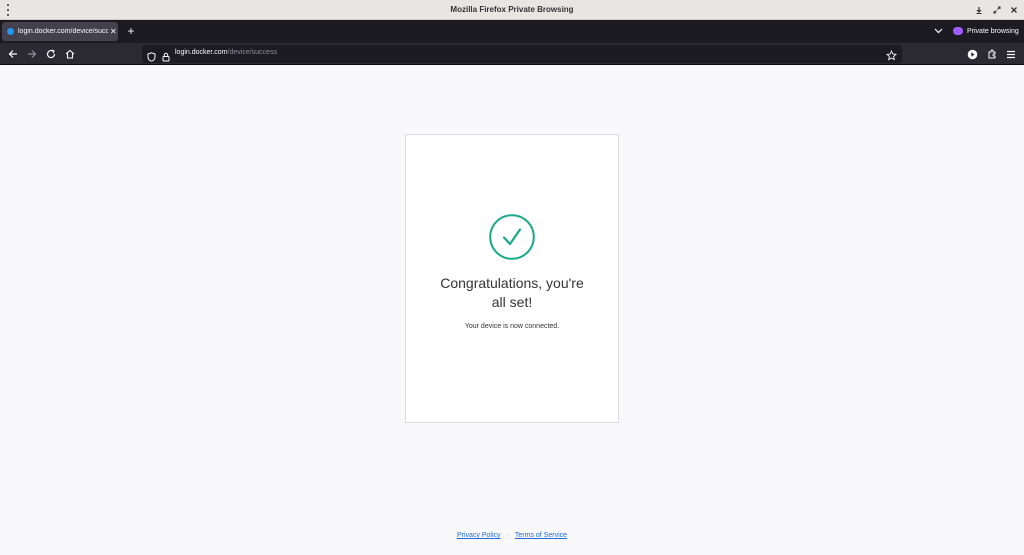  Describe the element at coordinates (512, 292) in the screenshot. I see `success-headline: Congratulations, you're all set!` at that location.